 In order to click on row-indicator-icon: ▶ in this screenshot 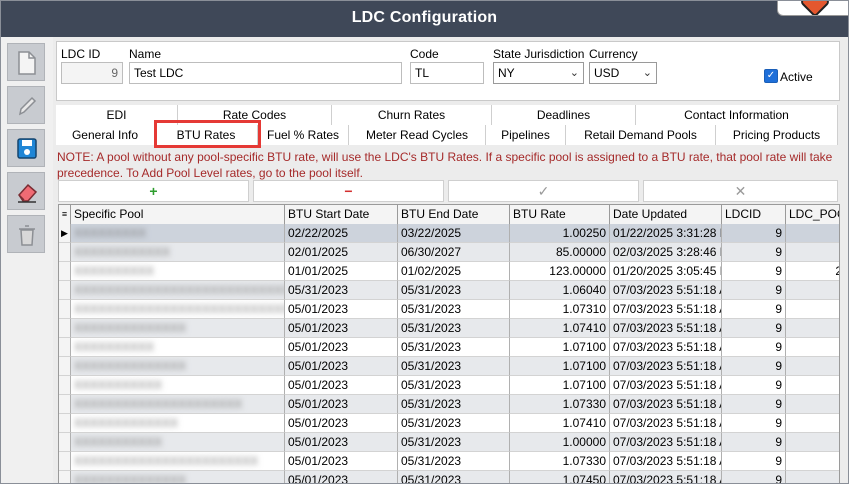, I will do `click(65, 233)`.